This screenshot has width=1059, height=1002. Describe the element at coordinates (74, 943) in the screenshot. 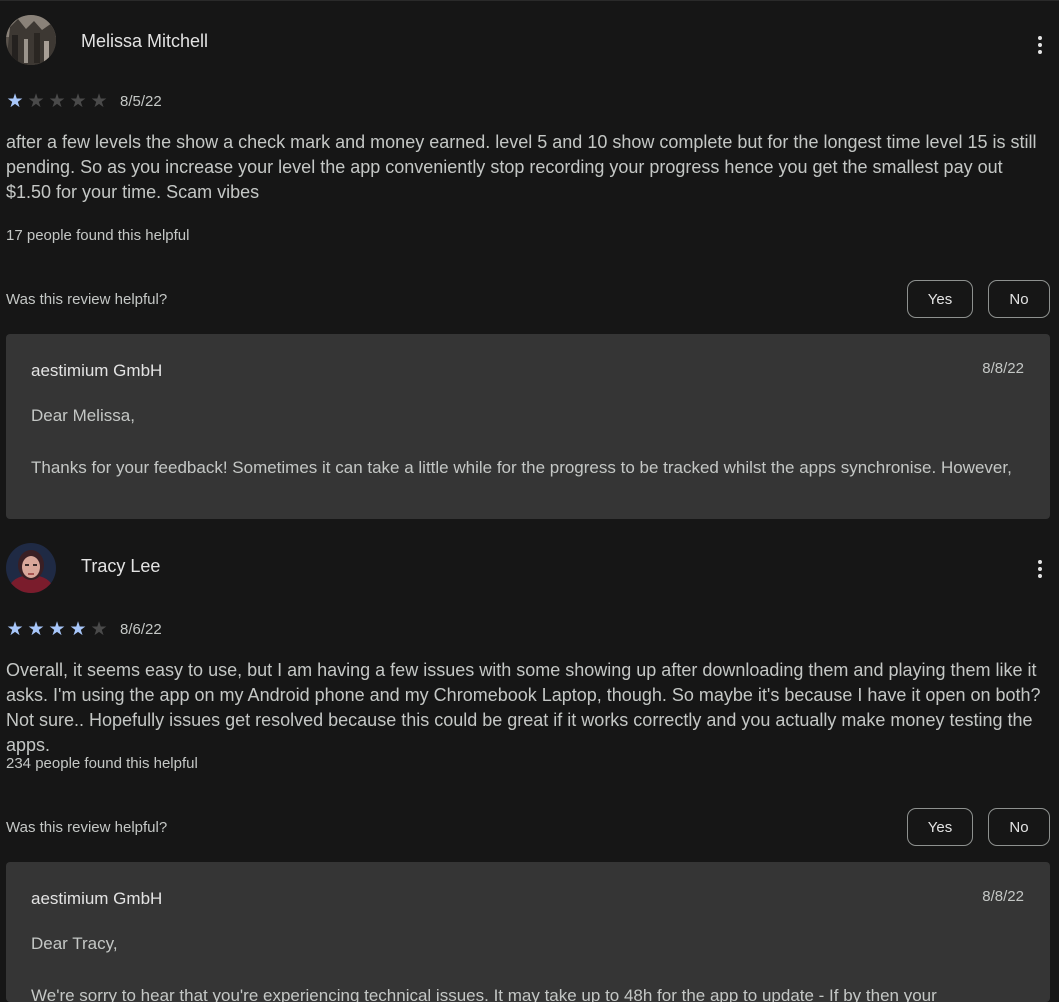

I see `reply-greeting: Dear Tracy,` at that location.